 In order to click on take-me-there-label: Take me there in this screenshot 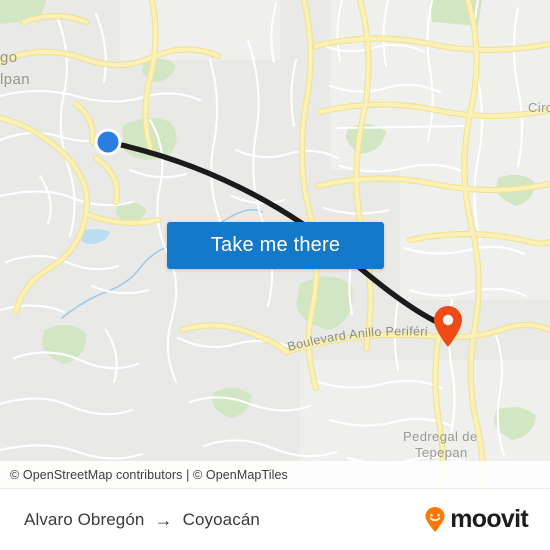, I will do `click(275, 245)`.